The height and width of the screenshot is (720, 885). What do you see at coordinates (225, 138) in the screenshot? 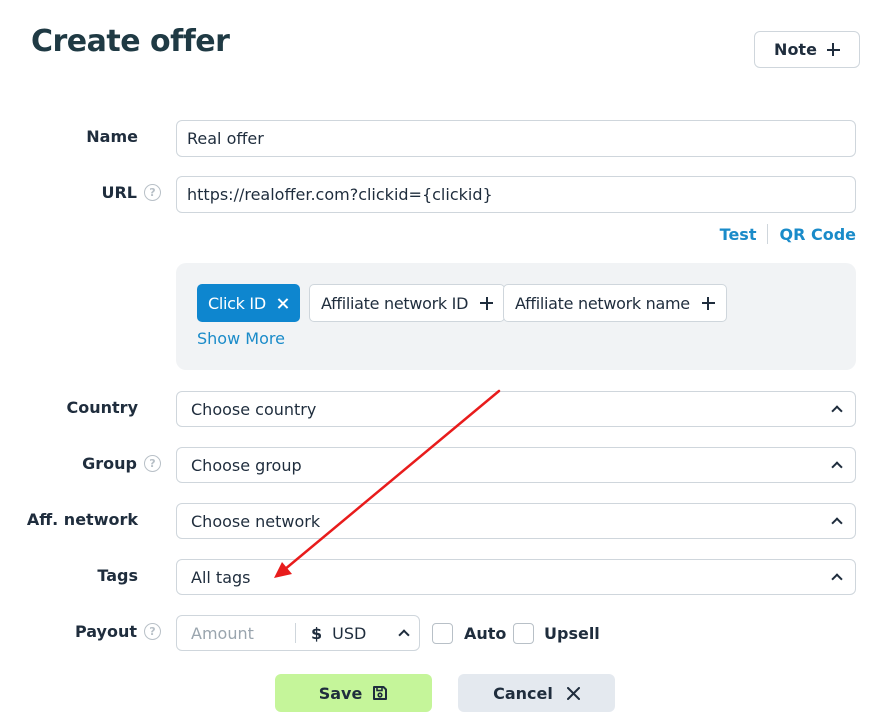
I see `name-input-value: Real offer` at bounding box center [225, 138].